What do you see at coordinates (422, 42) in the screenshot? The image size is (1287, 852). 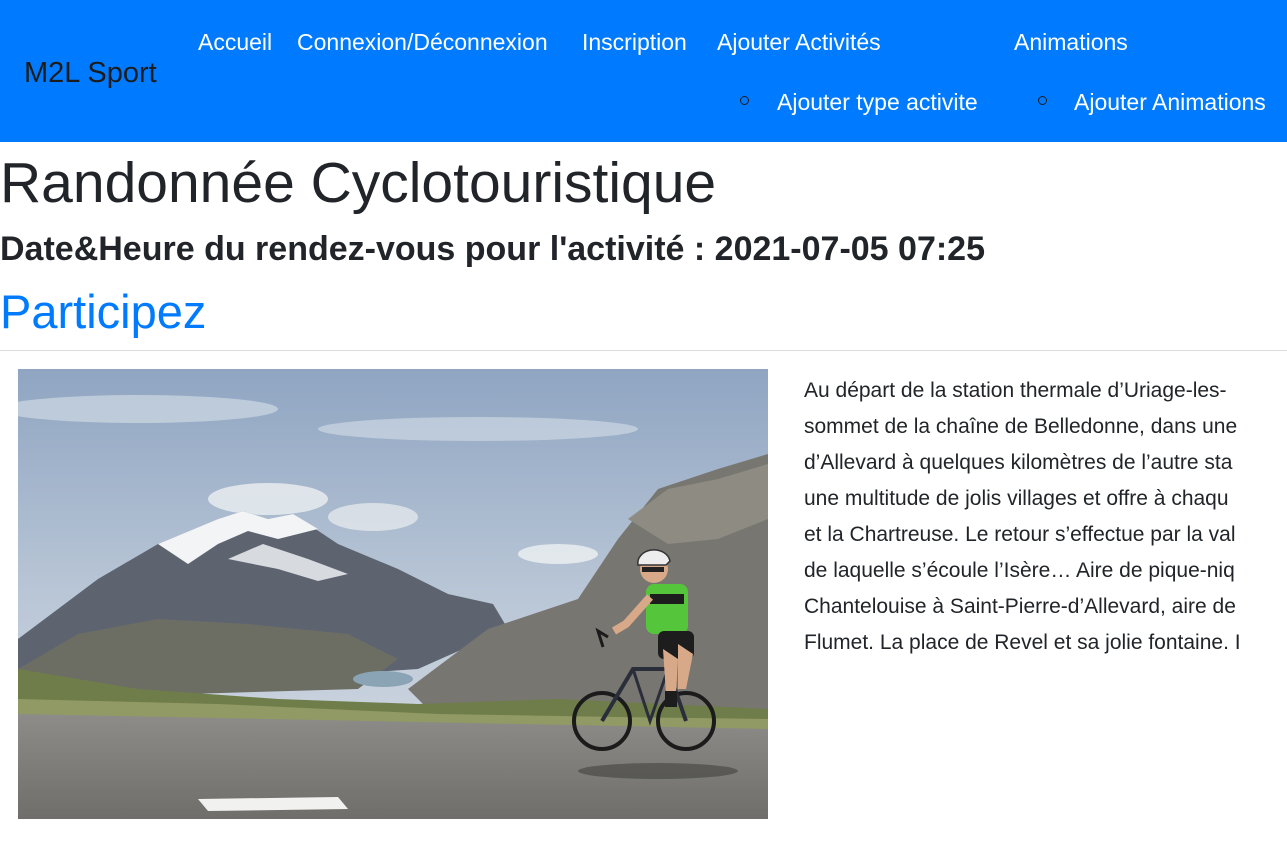 I see `nav-link-connexion: Connexion/Déconnexion` at bounding box center [422, 42].